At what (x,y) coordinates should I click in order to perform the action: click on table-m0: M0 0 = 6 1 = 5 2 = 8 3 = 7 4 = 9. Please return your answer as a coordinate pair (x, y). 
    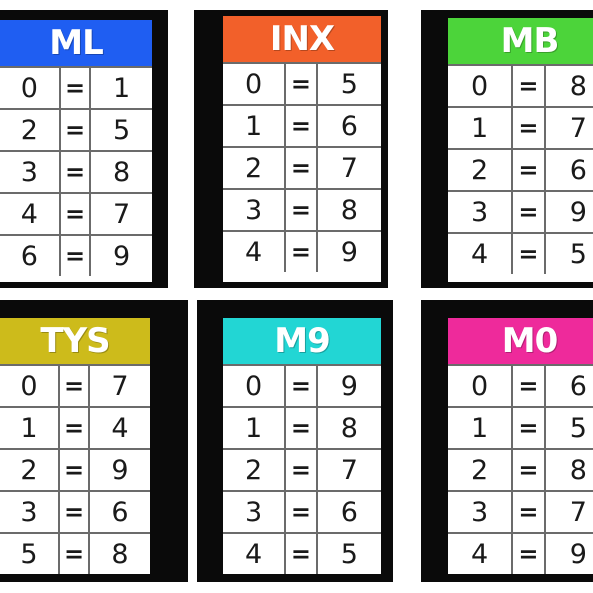
    Looking at the image, I should click on (520, 446).